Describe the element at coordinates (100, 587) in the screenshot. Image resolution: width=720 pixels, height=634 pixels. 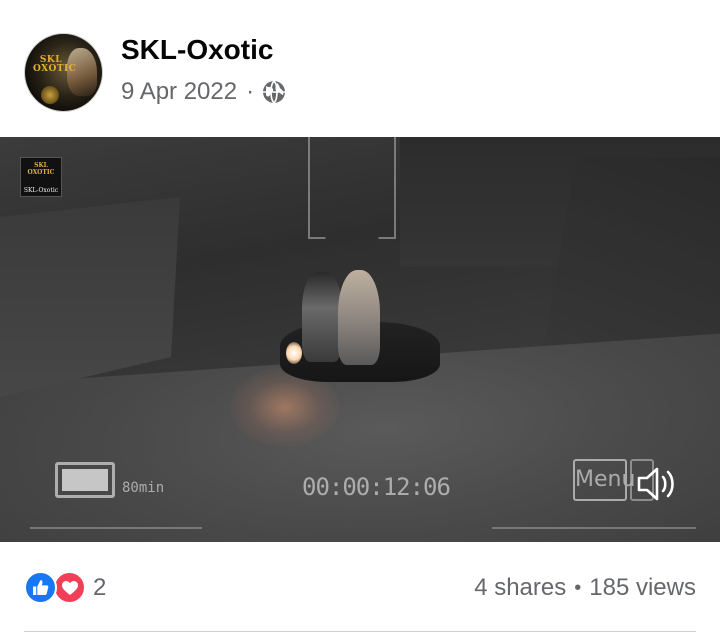
I see `reaction-count: 2` at that location.